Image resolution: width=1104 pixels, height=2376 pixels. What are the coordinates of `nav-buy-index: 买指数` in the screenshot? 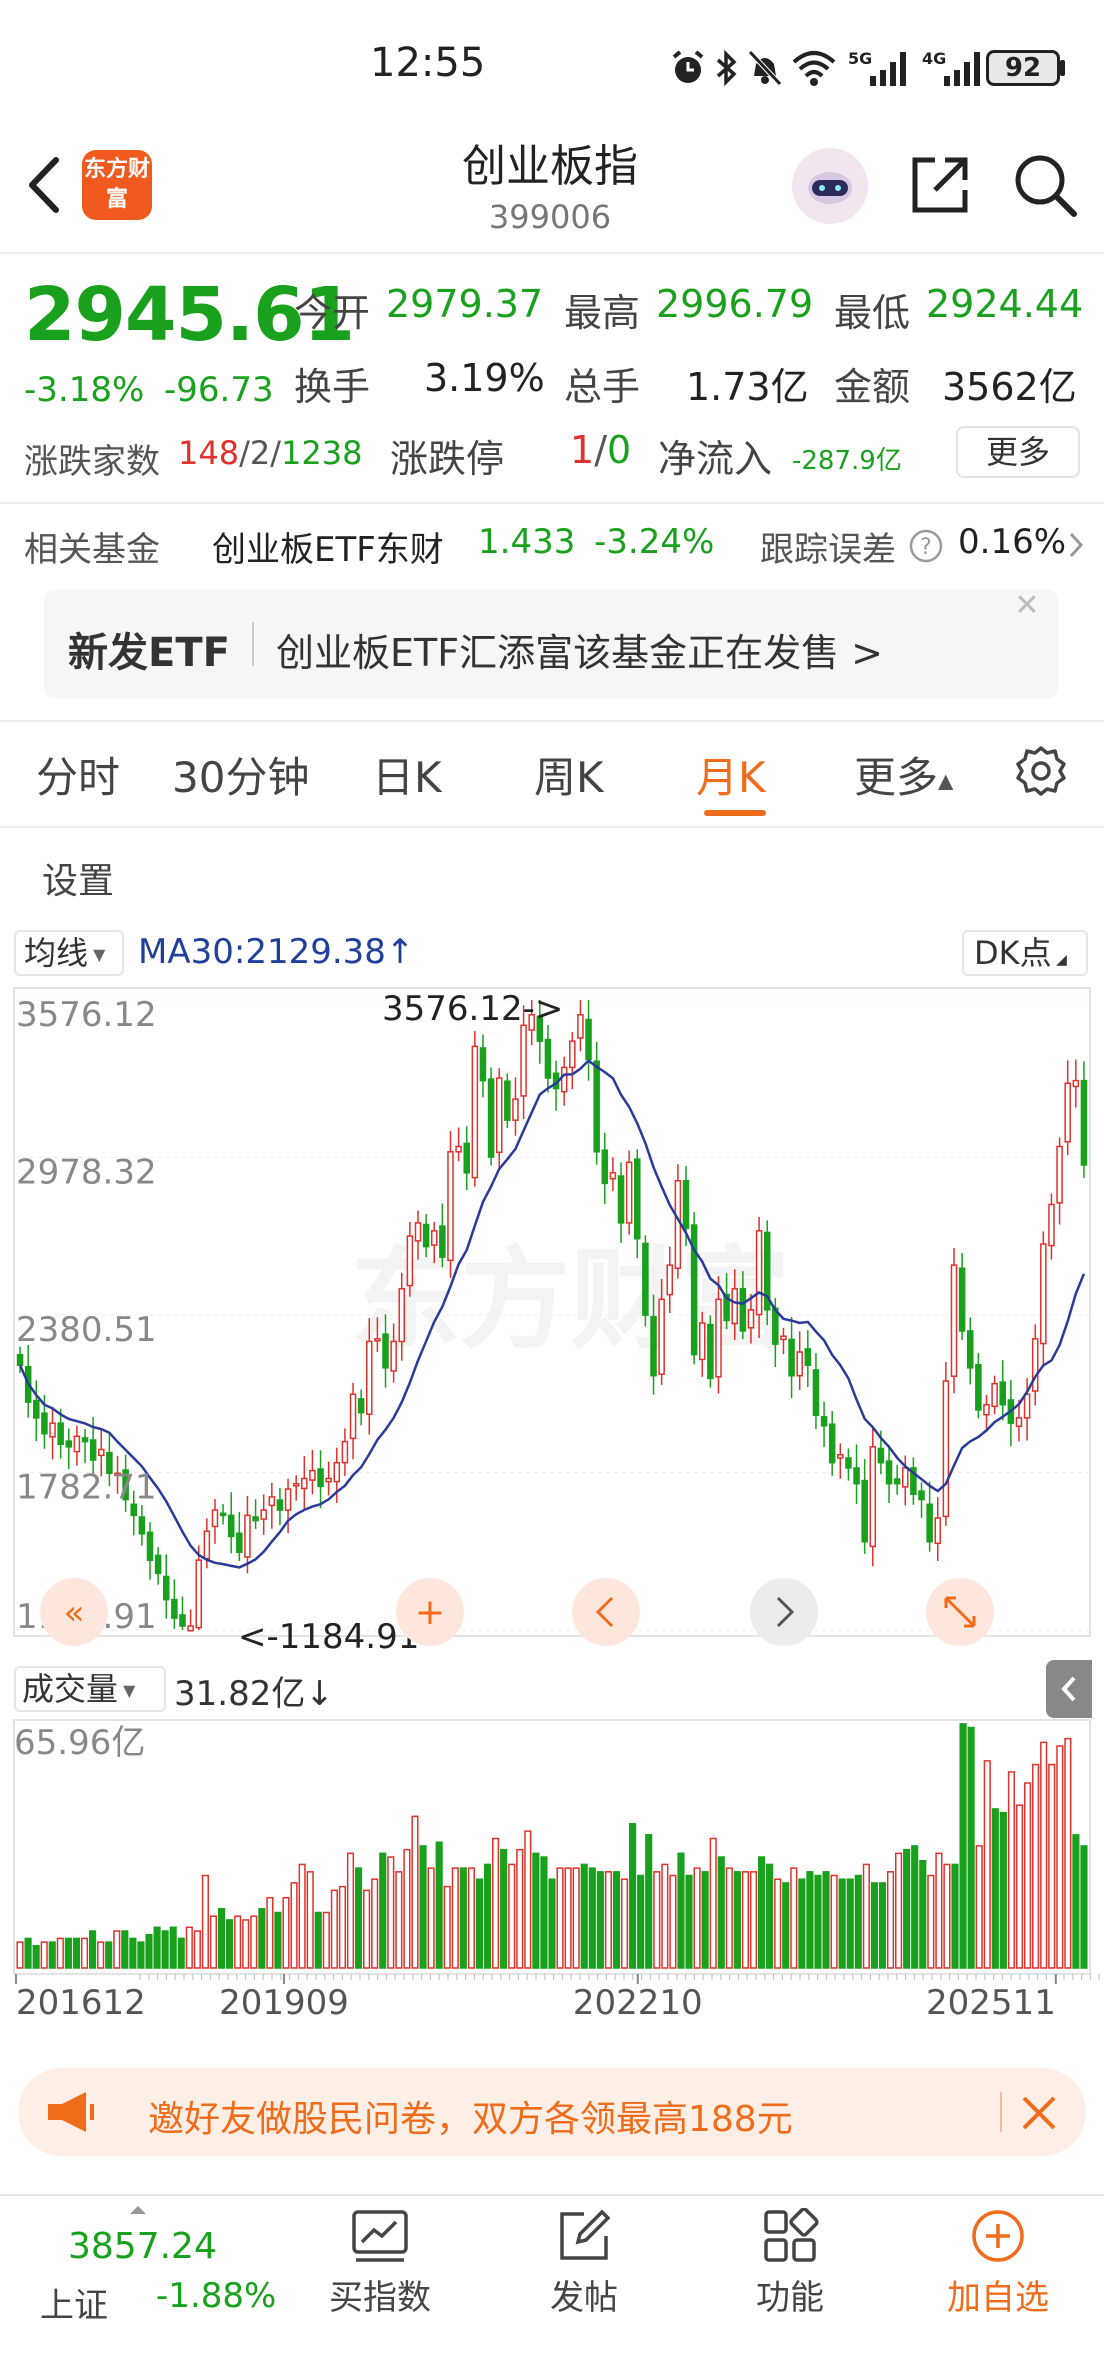 It's located at (380, 2259).